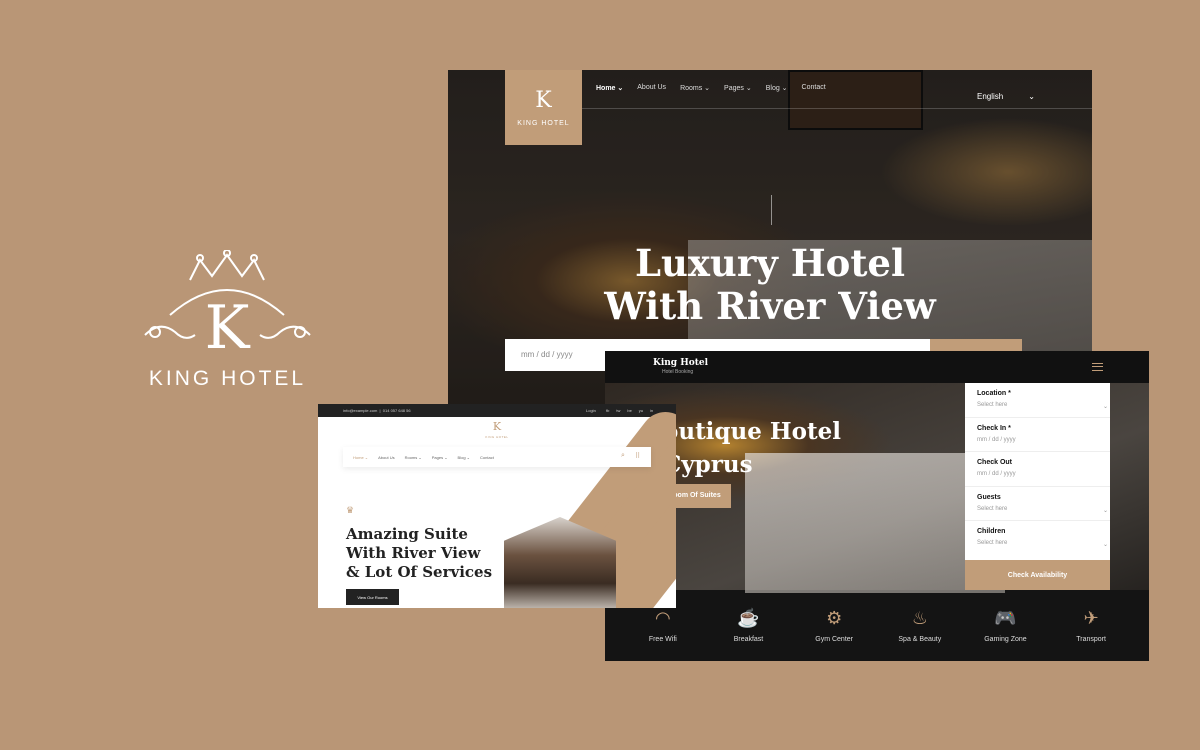  What do you see at coordinates (1037, 400) in the screenshot?
I see `location-field: Location * Select here ⌄` at bounding box center [1037, 400].